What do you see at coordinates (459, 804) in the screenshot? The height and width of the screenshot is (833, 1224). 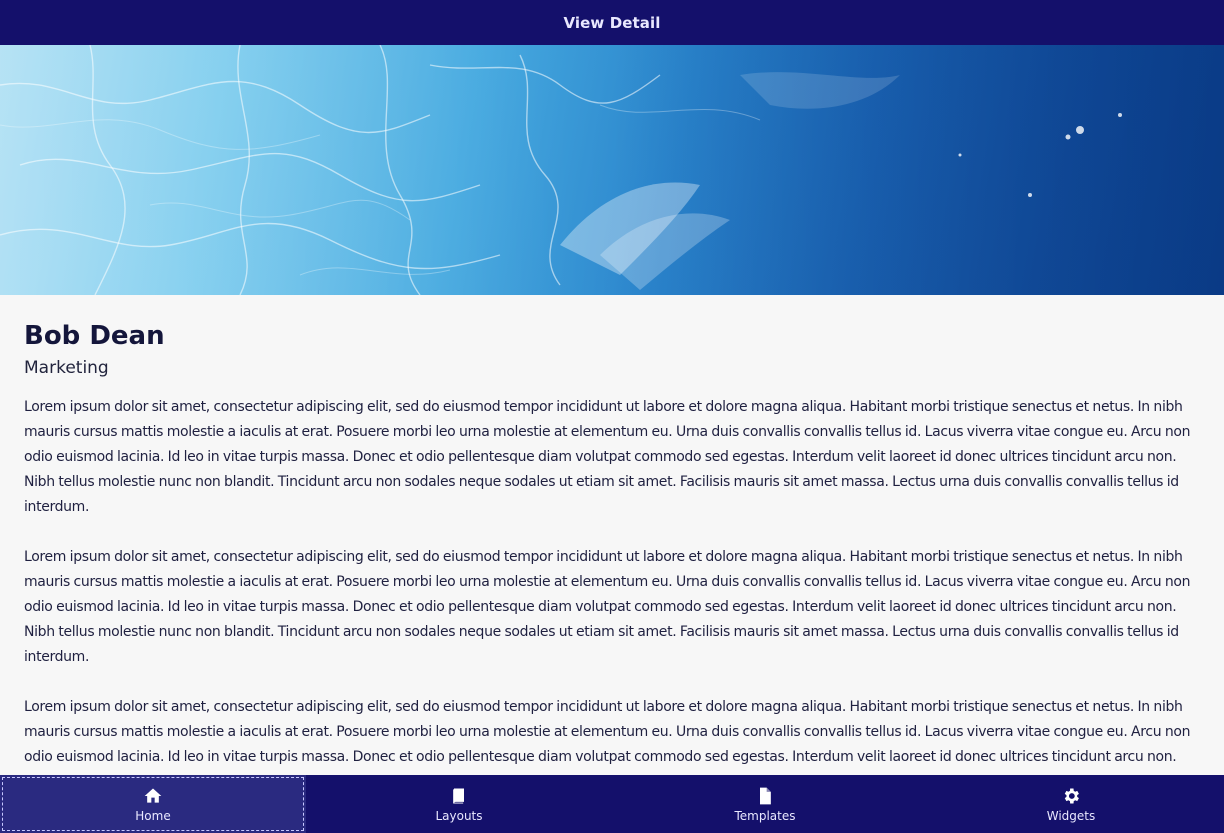 I see `nav-item-layouts: Layouts` at bounding box center [459, 804].